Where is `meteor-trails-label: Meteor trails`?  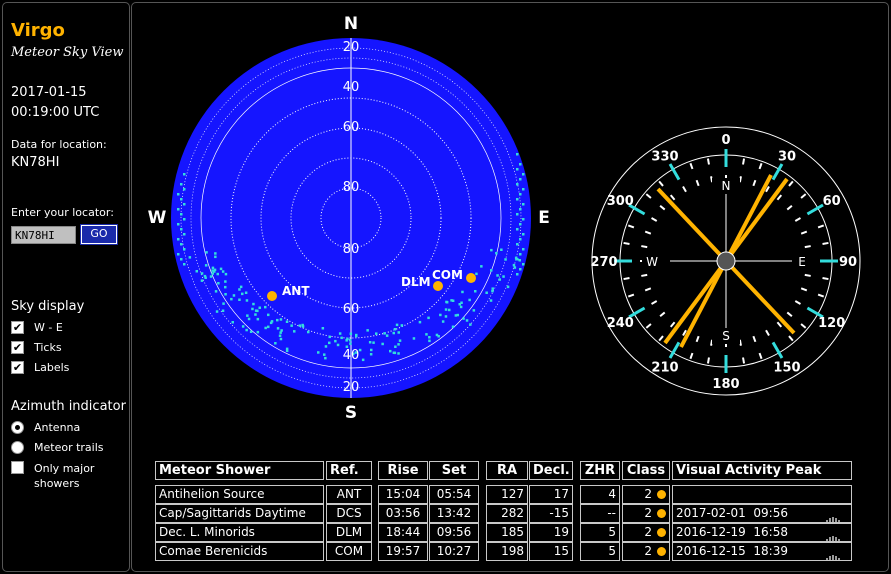 meteor-trails-label: Meteor trails is located at coordinates (69, 447).